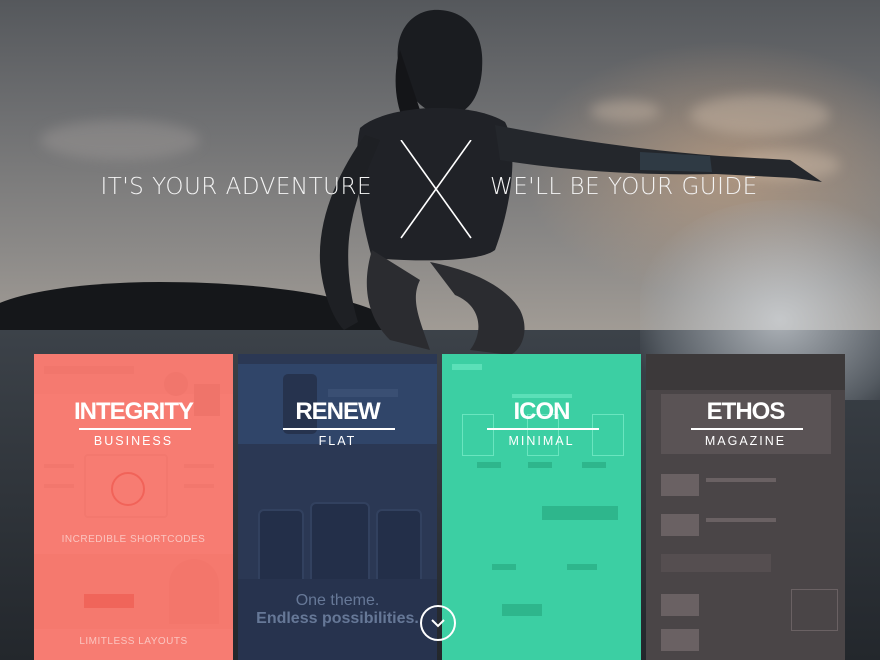  What do you see at coordinates (746, 411) in the screenshot?
I see `theme-name: ETHOS` at bounding box center [746, 411].